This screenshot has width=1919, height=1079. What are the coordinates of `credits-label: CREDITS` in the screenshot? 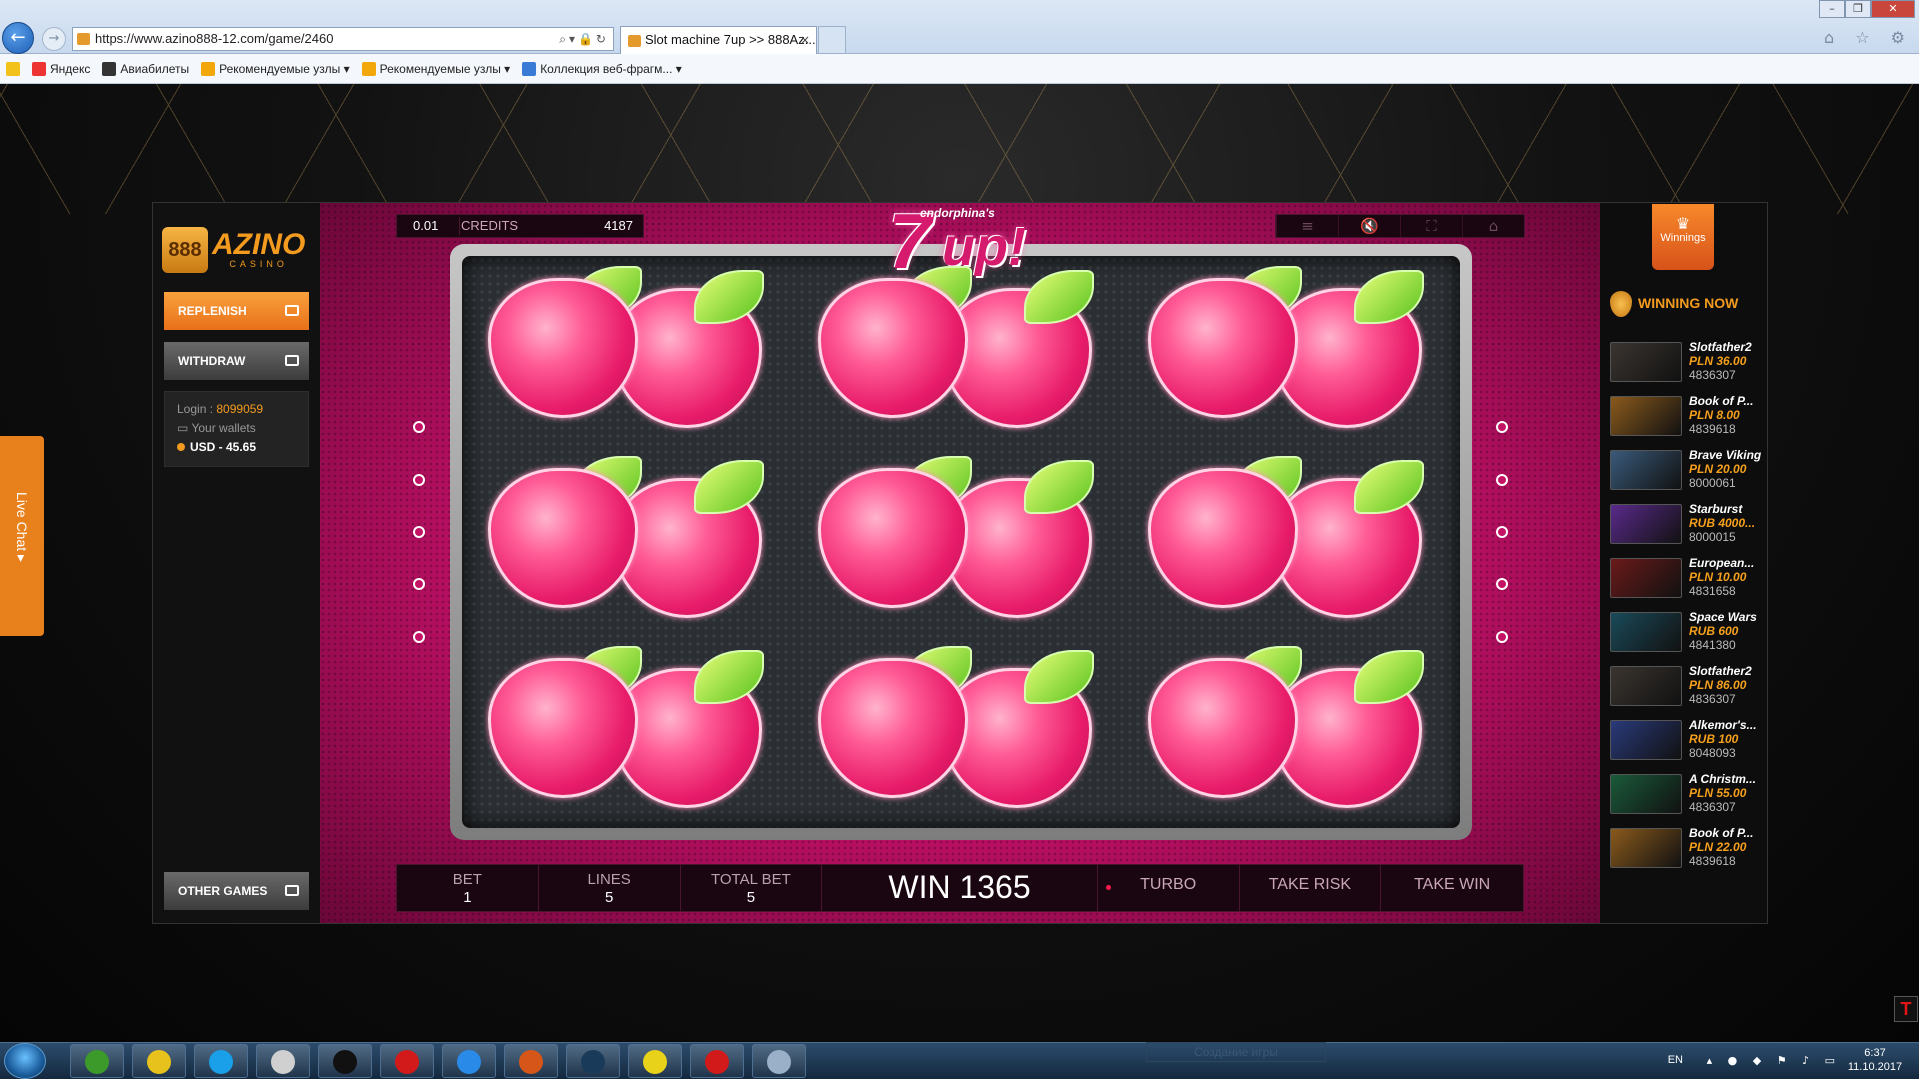 It's located at (490, 225).